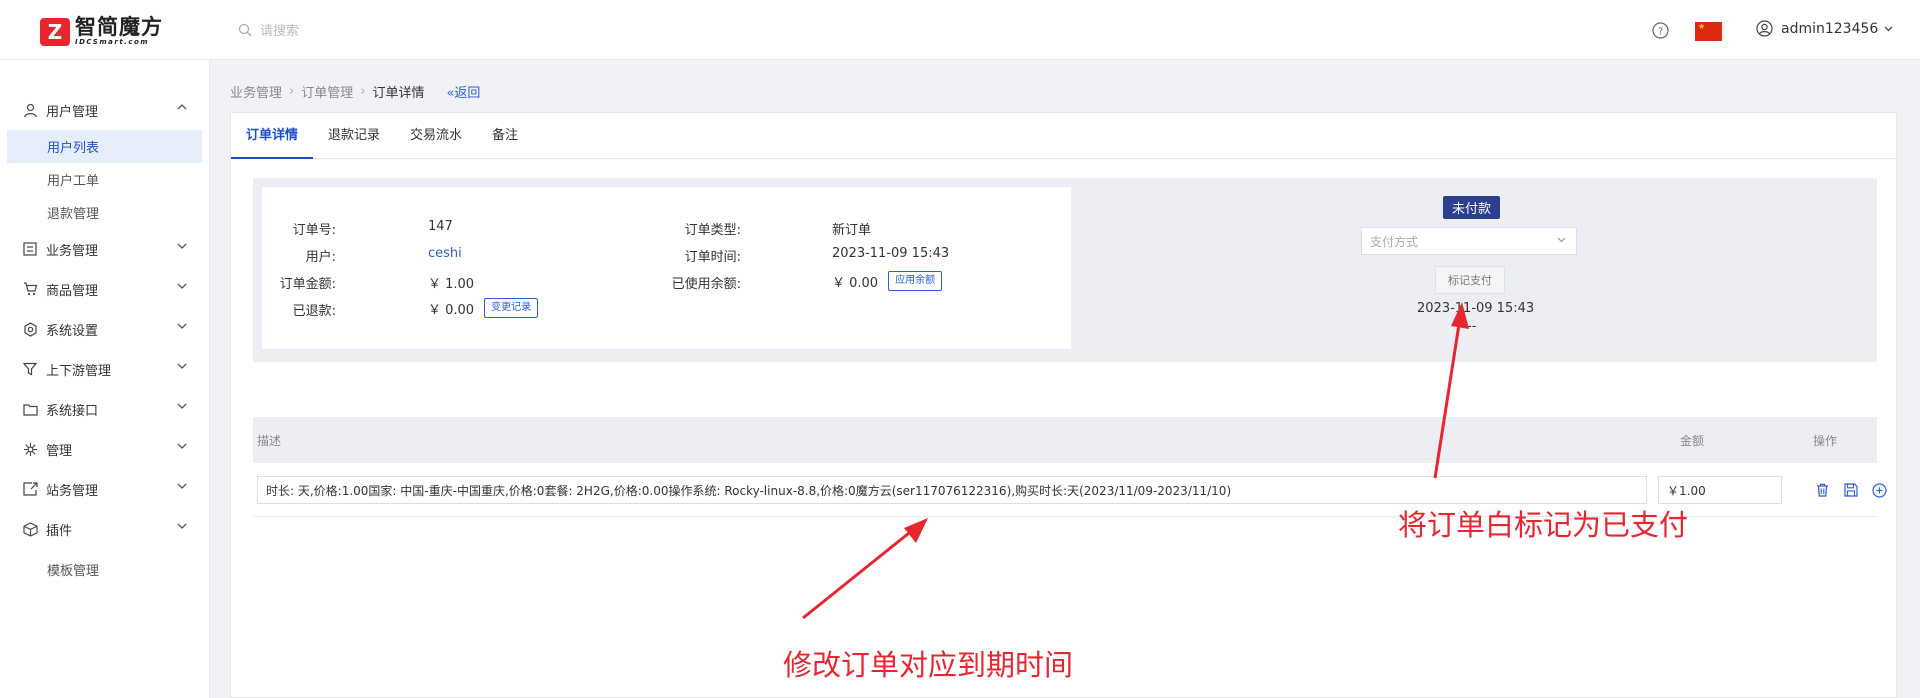 The width and height of the screenshot is (1920, 698). I want to click on sidebar-item-label: 系统设置, so click(72, 331).